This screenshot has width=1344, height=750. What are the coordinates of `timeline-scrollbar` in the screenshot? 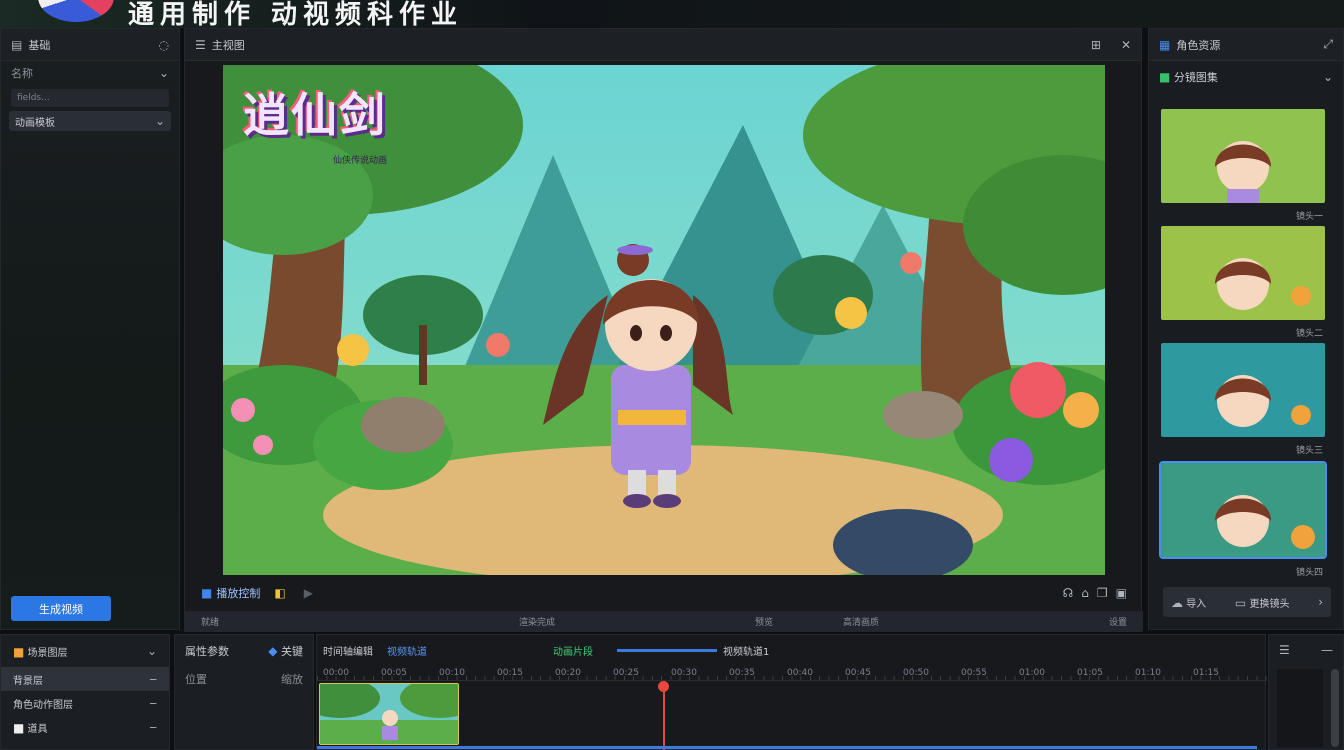 It's located at (787, 747).